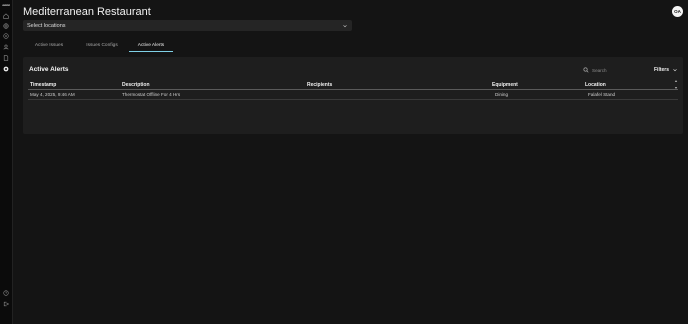 The height and width of the screenshot is (324, 688). I want to click on search-box: Search, so click(613, 70).